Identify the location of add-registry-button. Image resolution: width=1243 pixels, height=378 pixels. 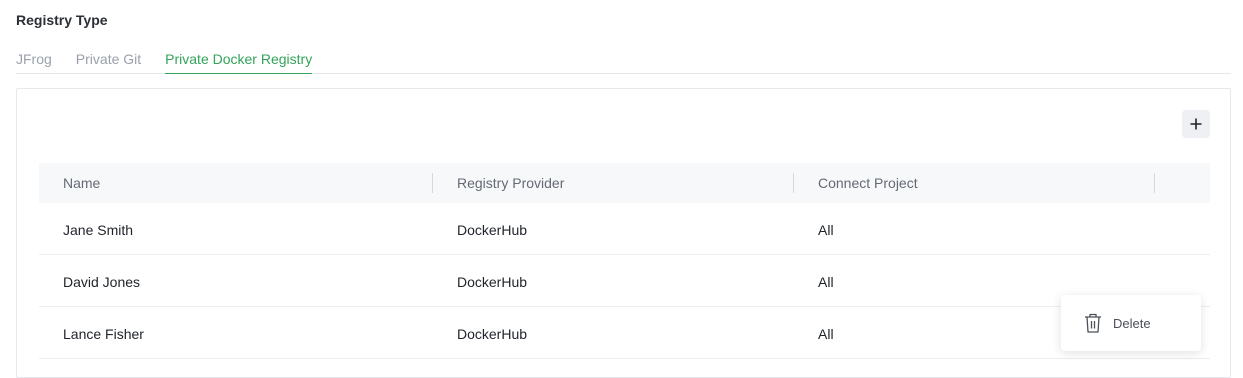
(1196, 124).